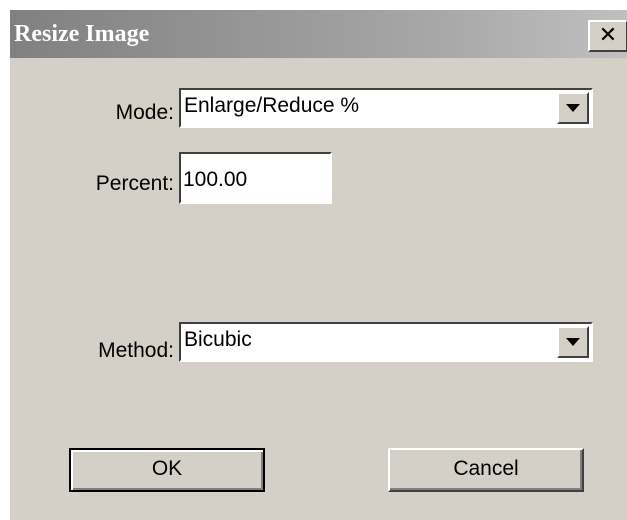 This screenshot has height=520, width=627. Describe the element at coordinates (386, 342) in the screenshot. I see `method-dropdown: Bicubic` at that location.